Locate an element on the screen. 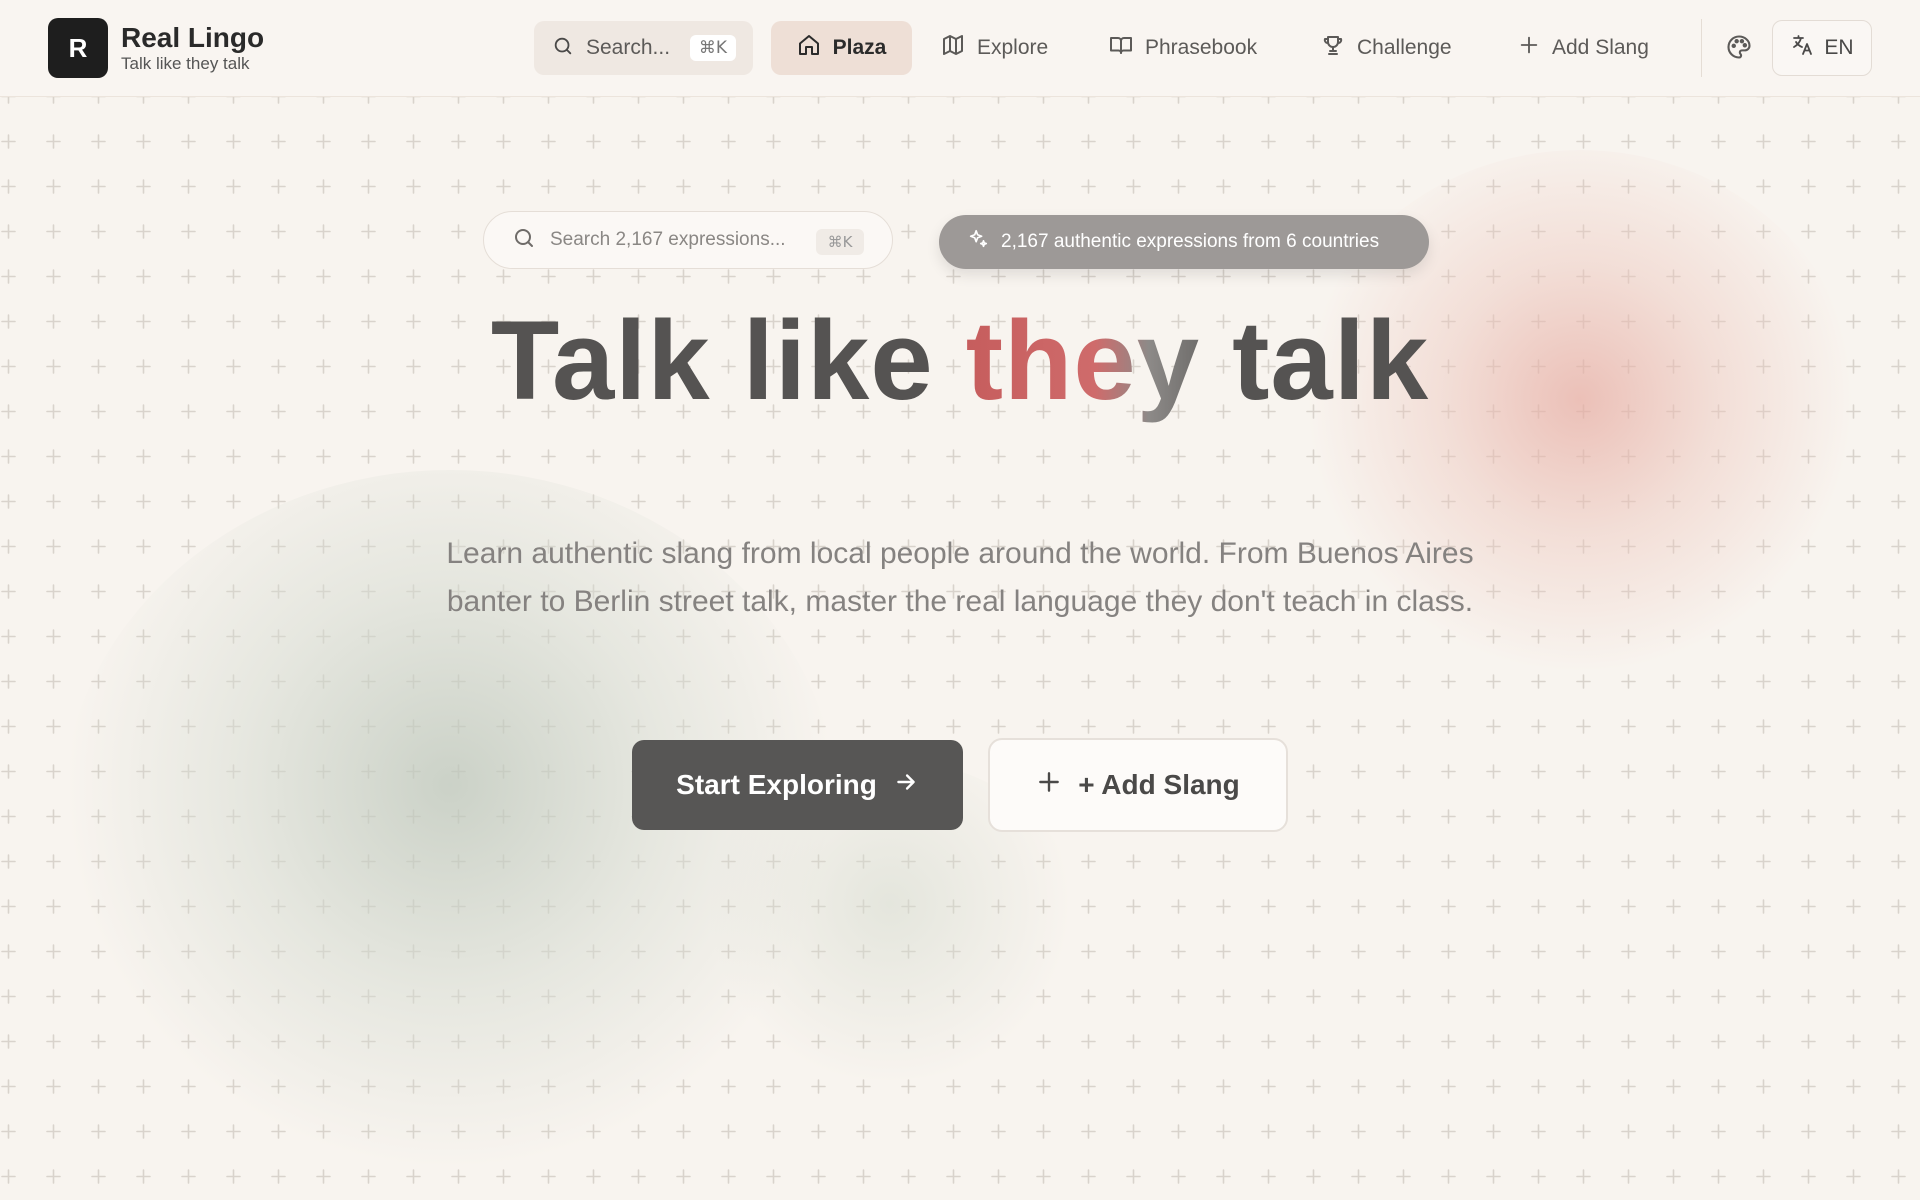 Image resolution: width=1920 pixels, height=1200 pixels. translate-icon is located at coordinates (1807, 48).